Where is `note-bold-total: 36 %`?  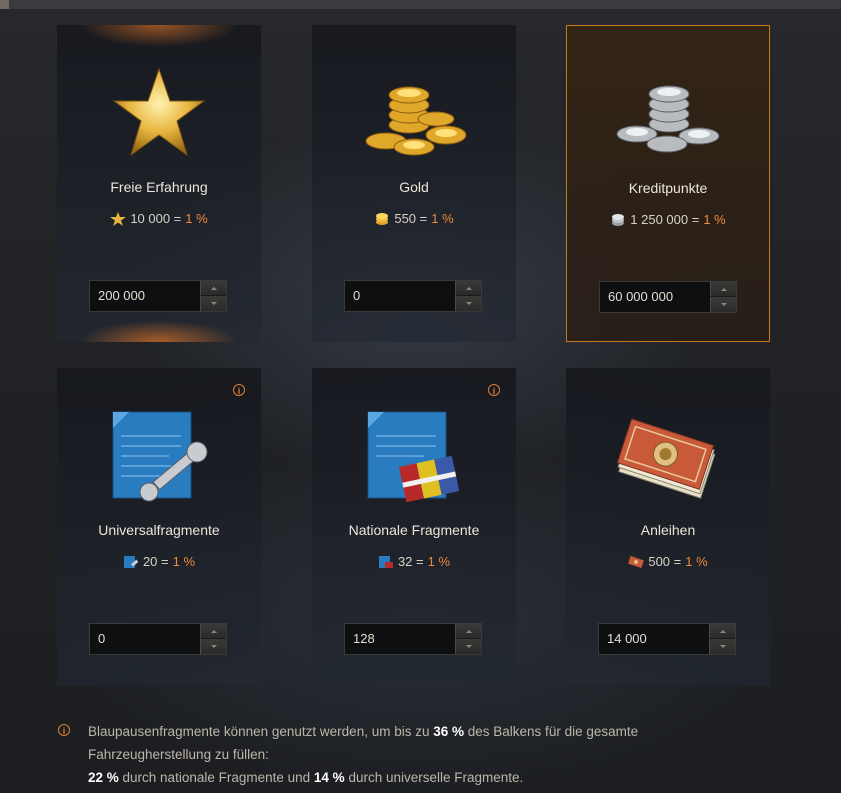
note-bold-total: 36 % is located at coordinates (449, 731).